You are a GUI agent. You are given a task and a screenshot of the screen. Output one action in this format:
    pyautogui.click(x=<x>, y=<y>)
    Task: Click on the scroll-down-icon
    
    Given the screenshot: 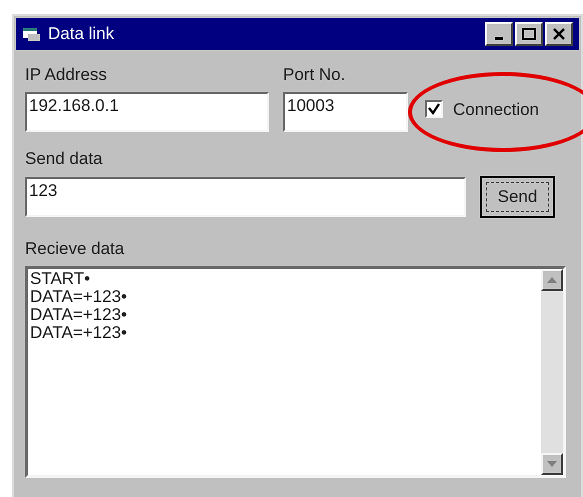 What is the action you would take?
    pyautogui.click(x=552, y=464)
    